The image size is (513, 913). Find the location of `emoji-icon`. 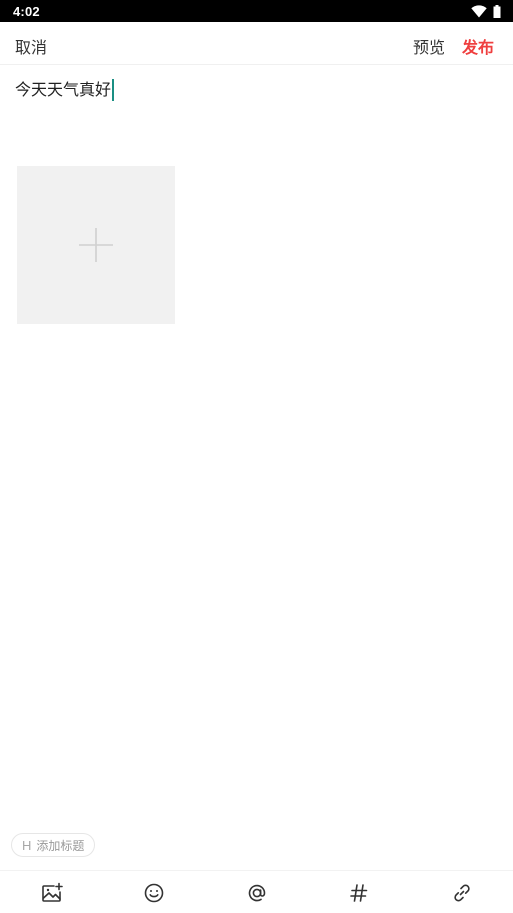

emoji-icon is located at coordinates (154, 893).